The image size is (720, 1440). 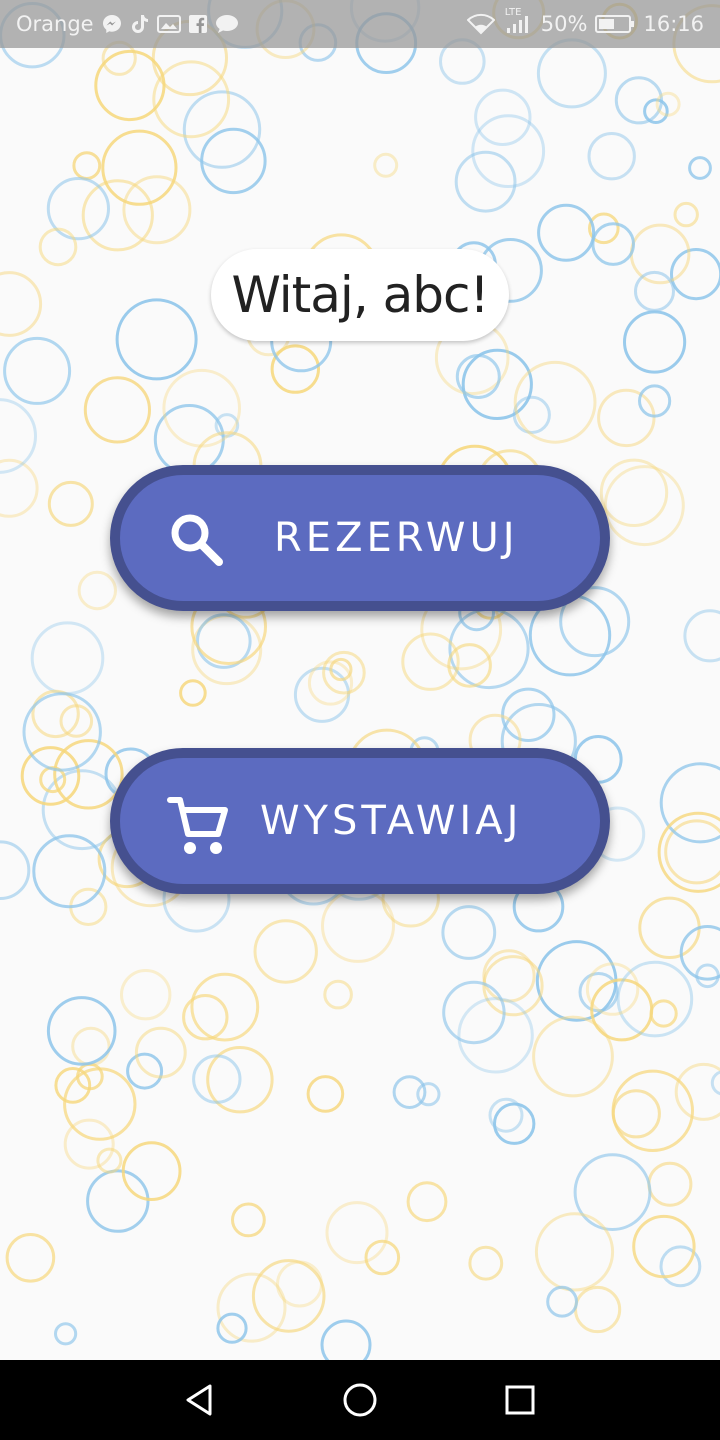 What do you see at coordinates (198, 24) in the screenshot?
I see `facebook-icon` at bounding box center [198, 24].